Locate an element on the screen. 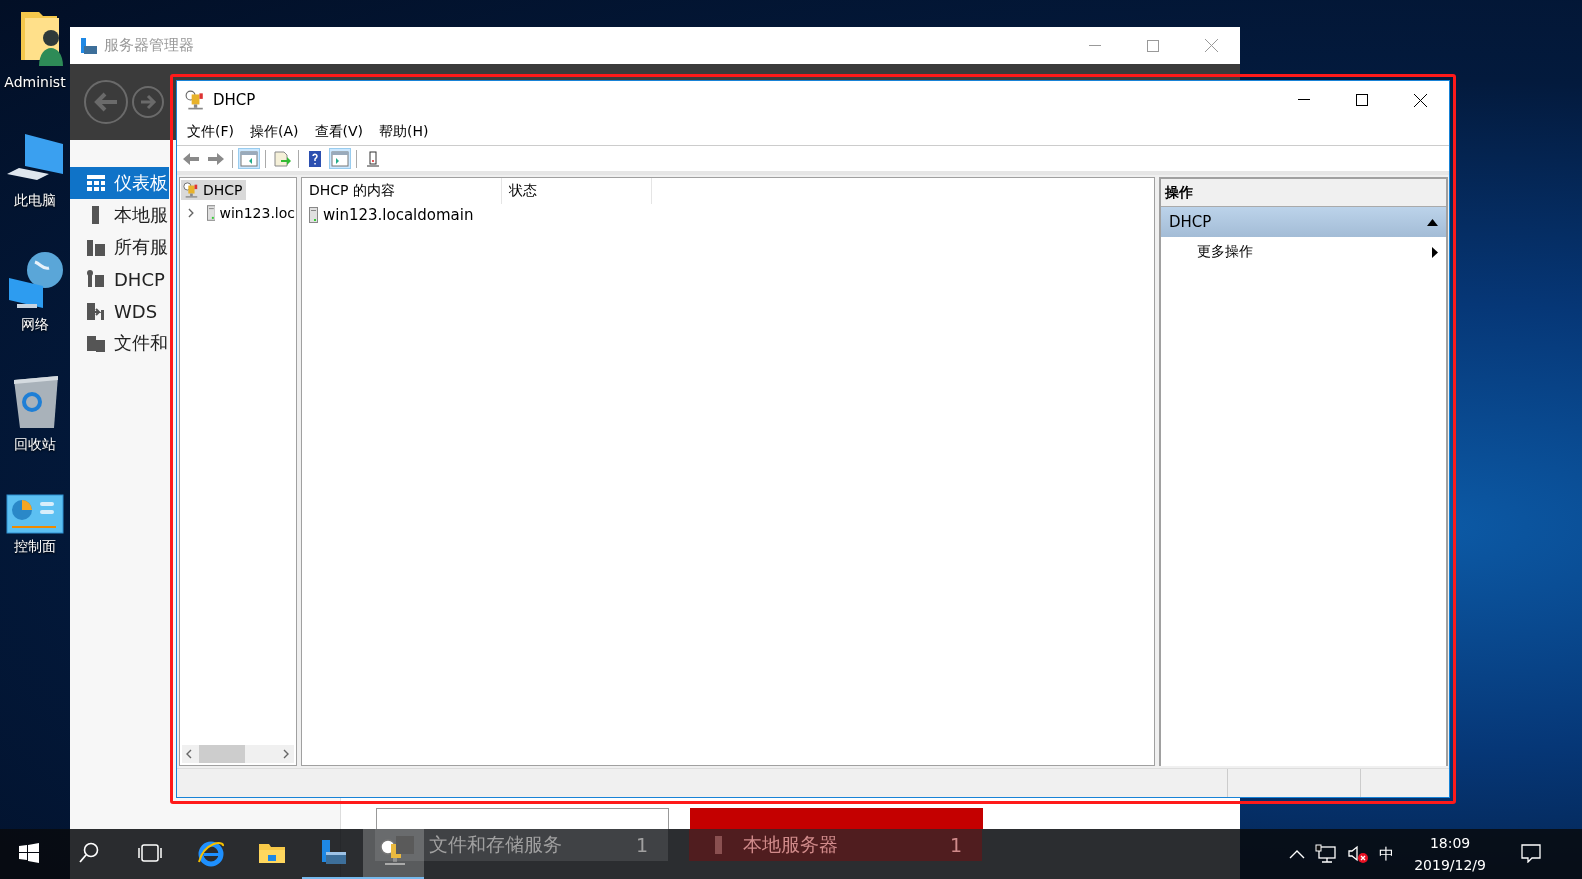 The width and height of the screenshot is (1582, 879). menu-item: 文件(F) is located at coordinates (210, 132).